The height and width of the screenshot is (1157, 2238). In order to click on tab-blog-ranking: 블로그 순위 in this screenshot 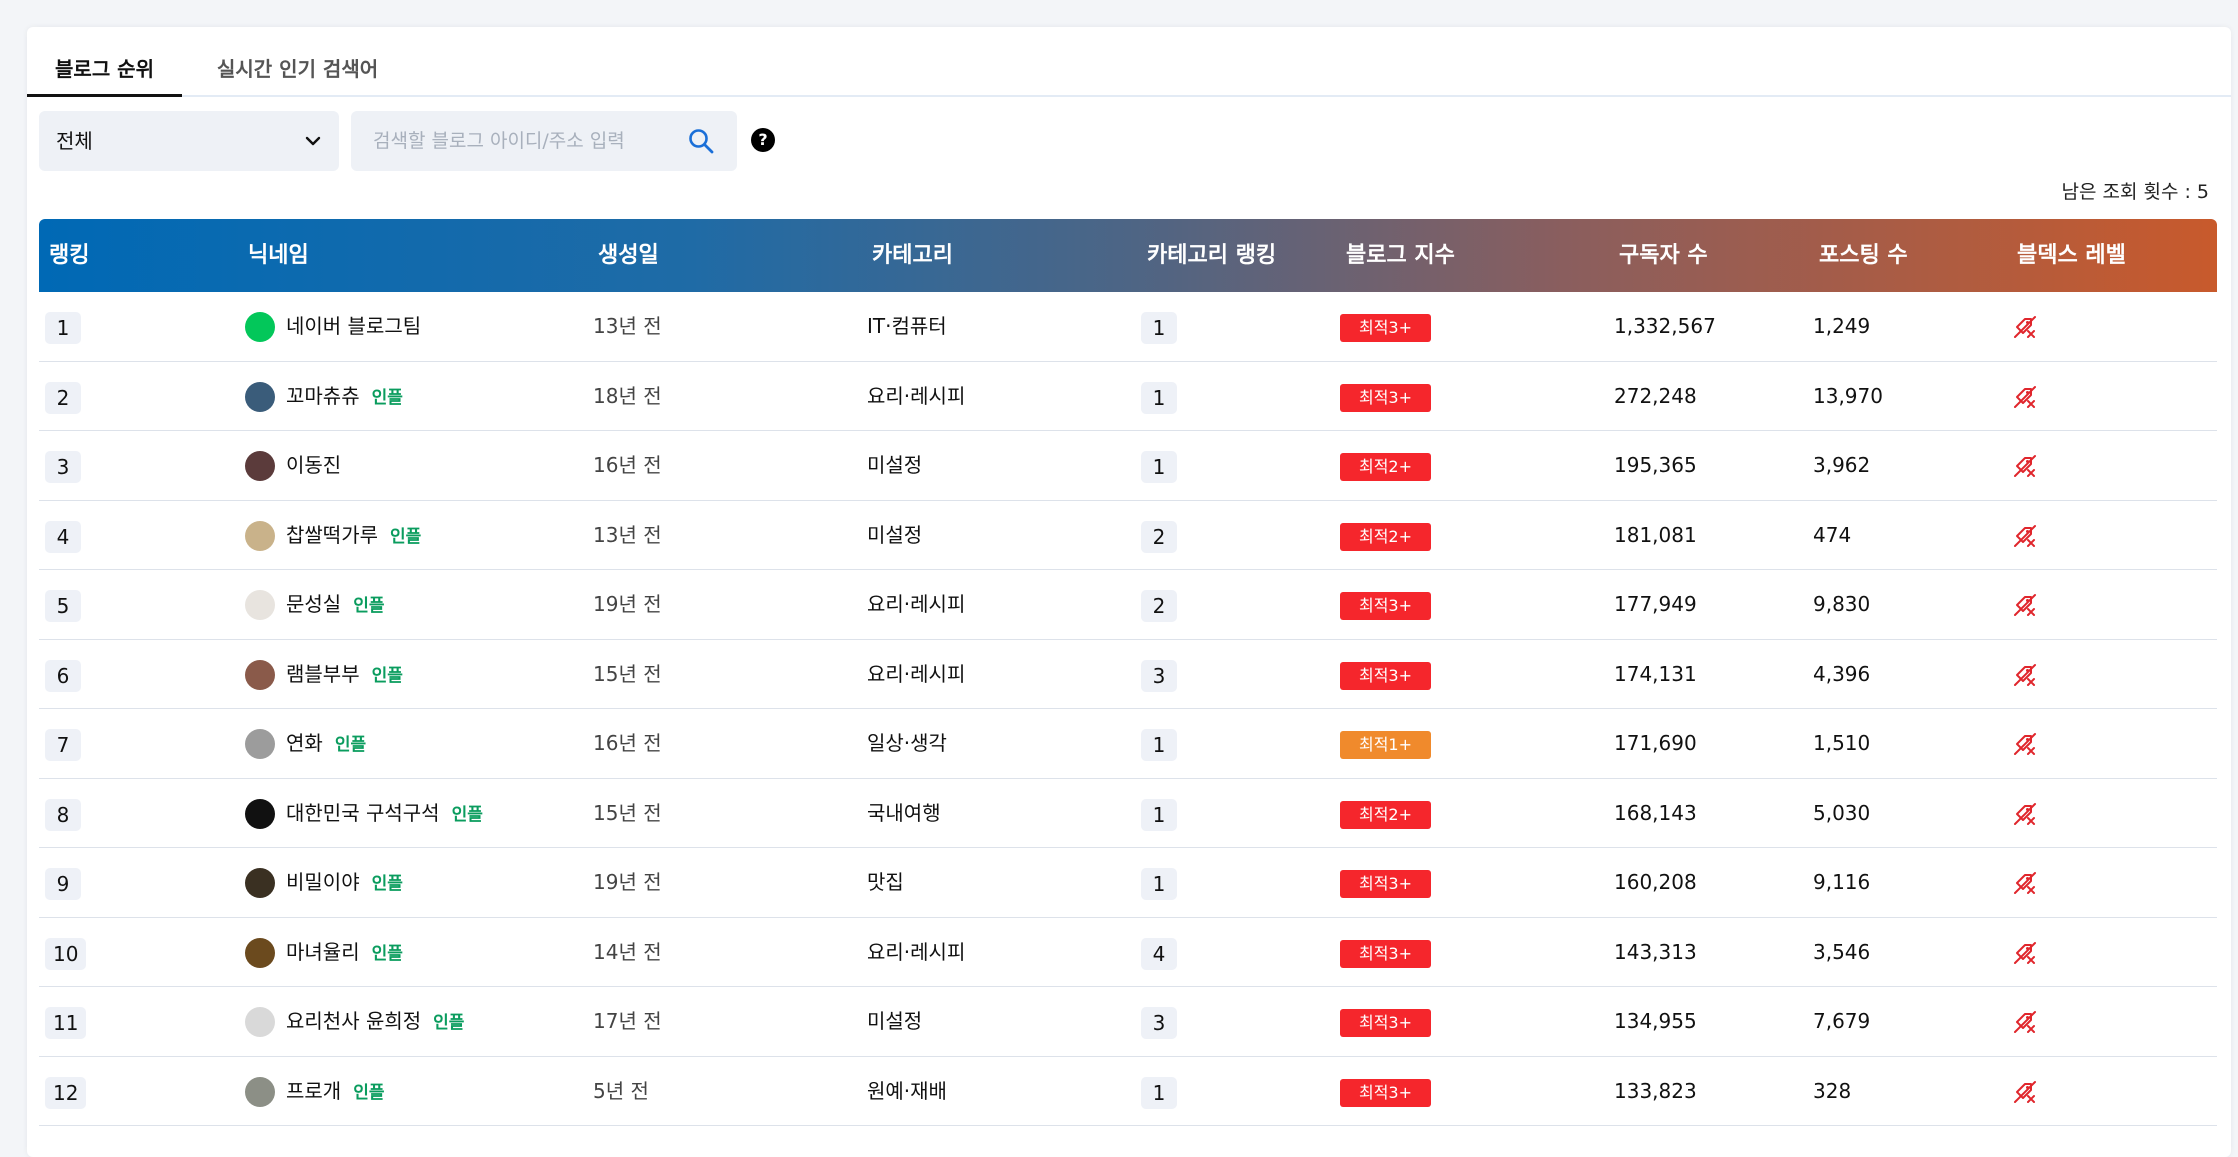, I will do `click(104, 73)`.